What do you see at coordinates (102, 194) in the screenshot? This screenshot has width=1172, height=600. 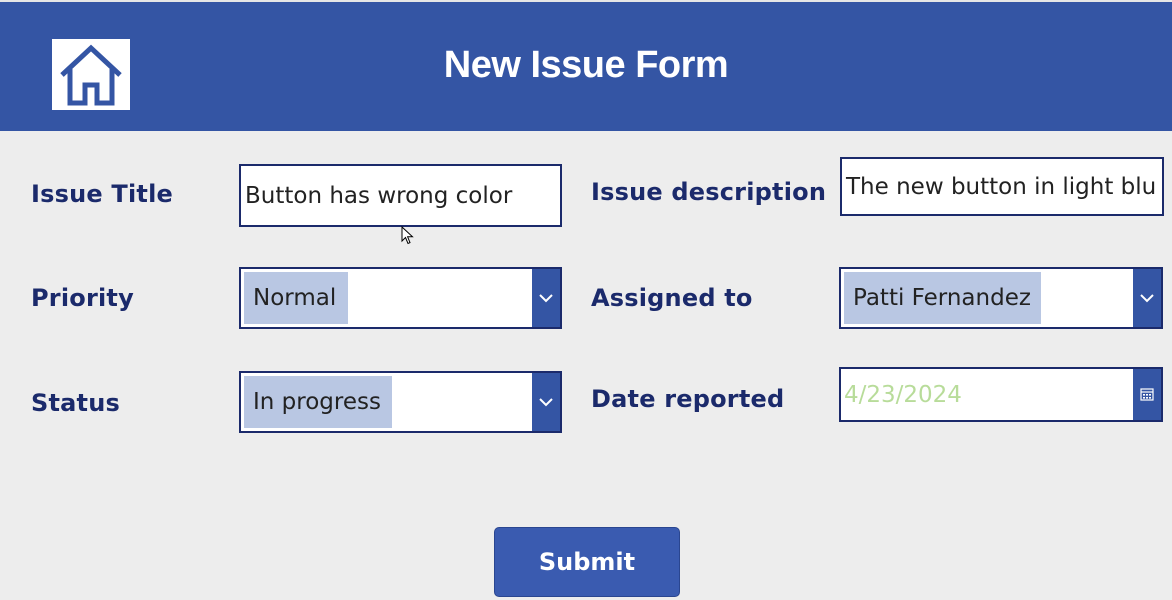 I see `issue-title-label: Issue Title` at bounding box center [102, 194].